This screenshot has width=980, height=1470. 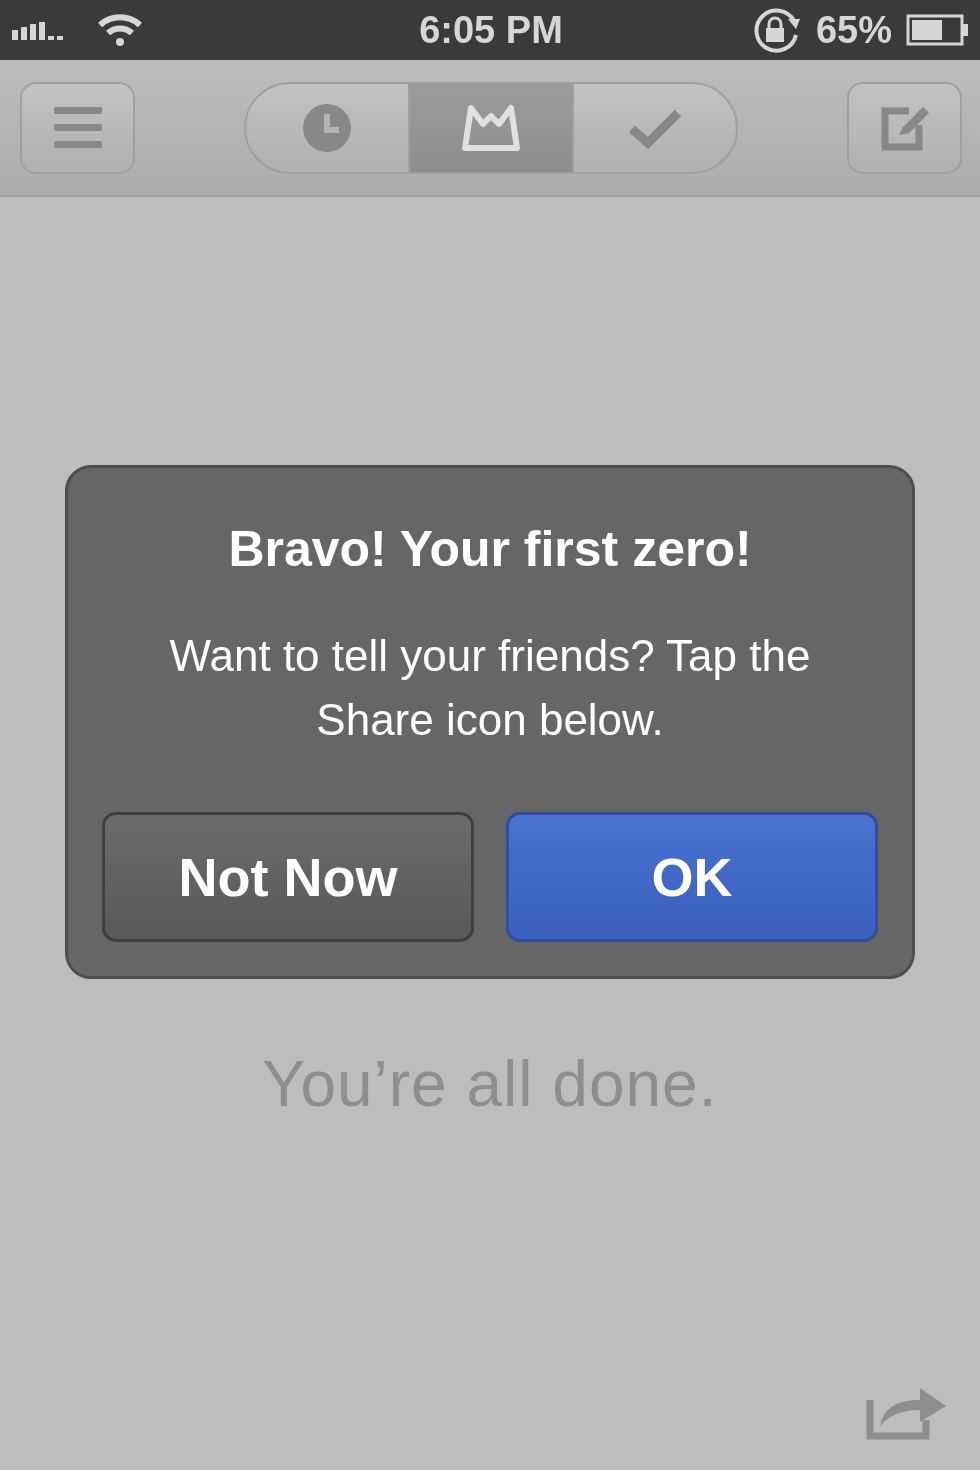 What do you see at coordinates (490, 688) in the screenshot?
I see `alert-message: Want to tell your friends? Tap the Share icon below.` at bounding box center [490, 688].